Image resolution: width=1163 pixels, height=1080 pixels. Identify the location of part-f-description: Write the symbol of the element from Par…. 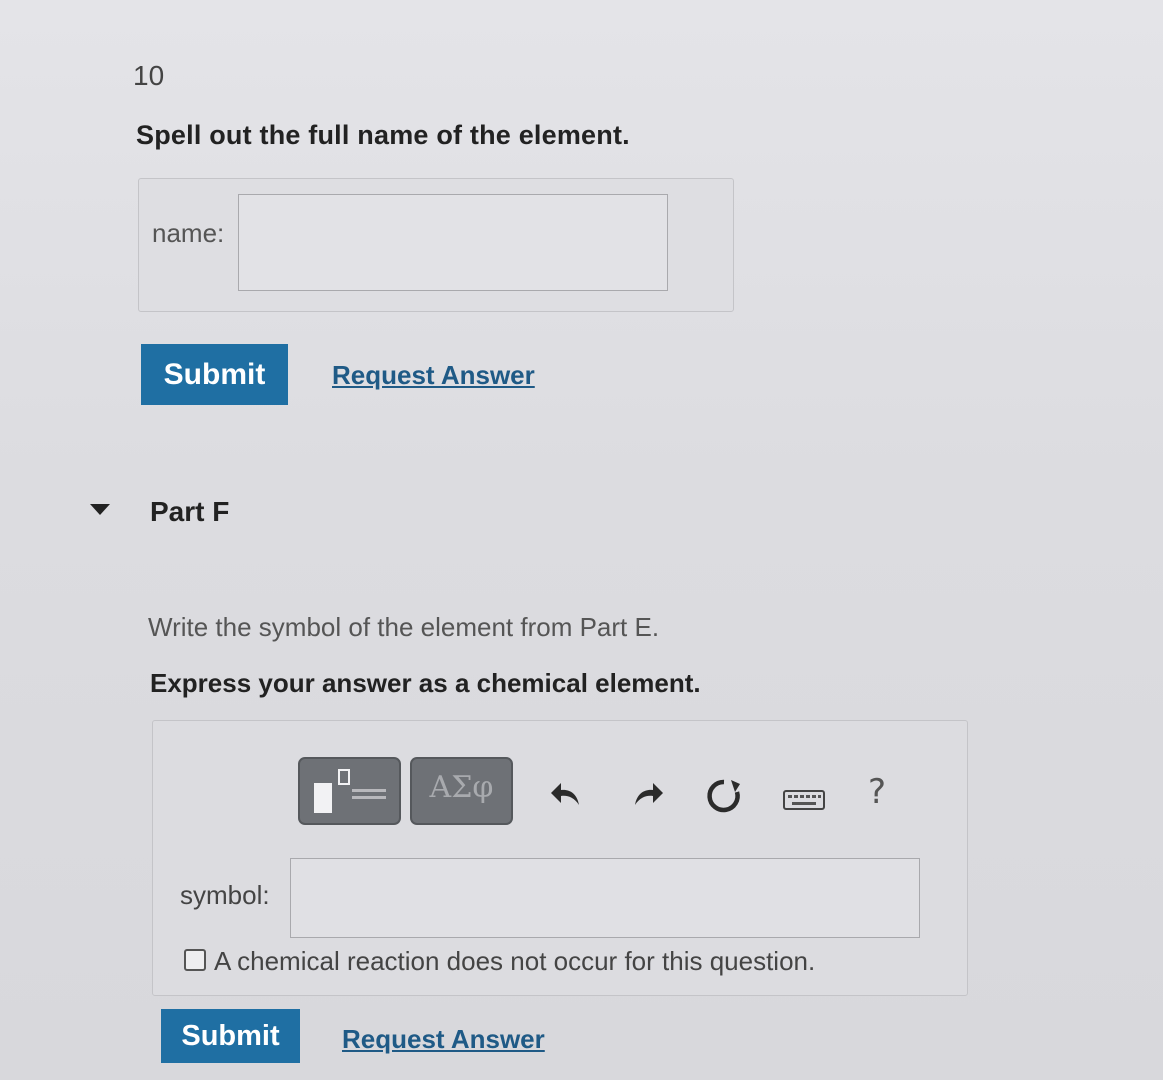
(404, 627).